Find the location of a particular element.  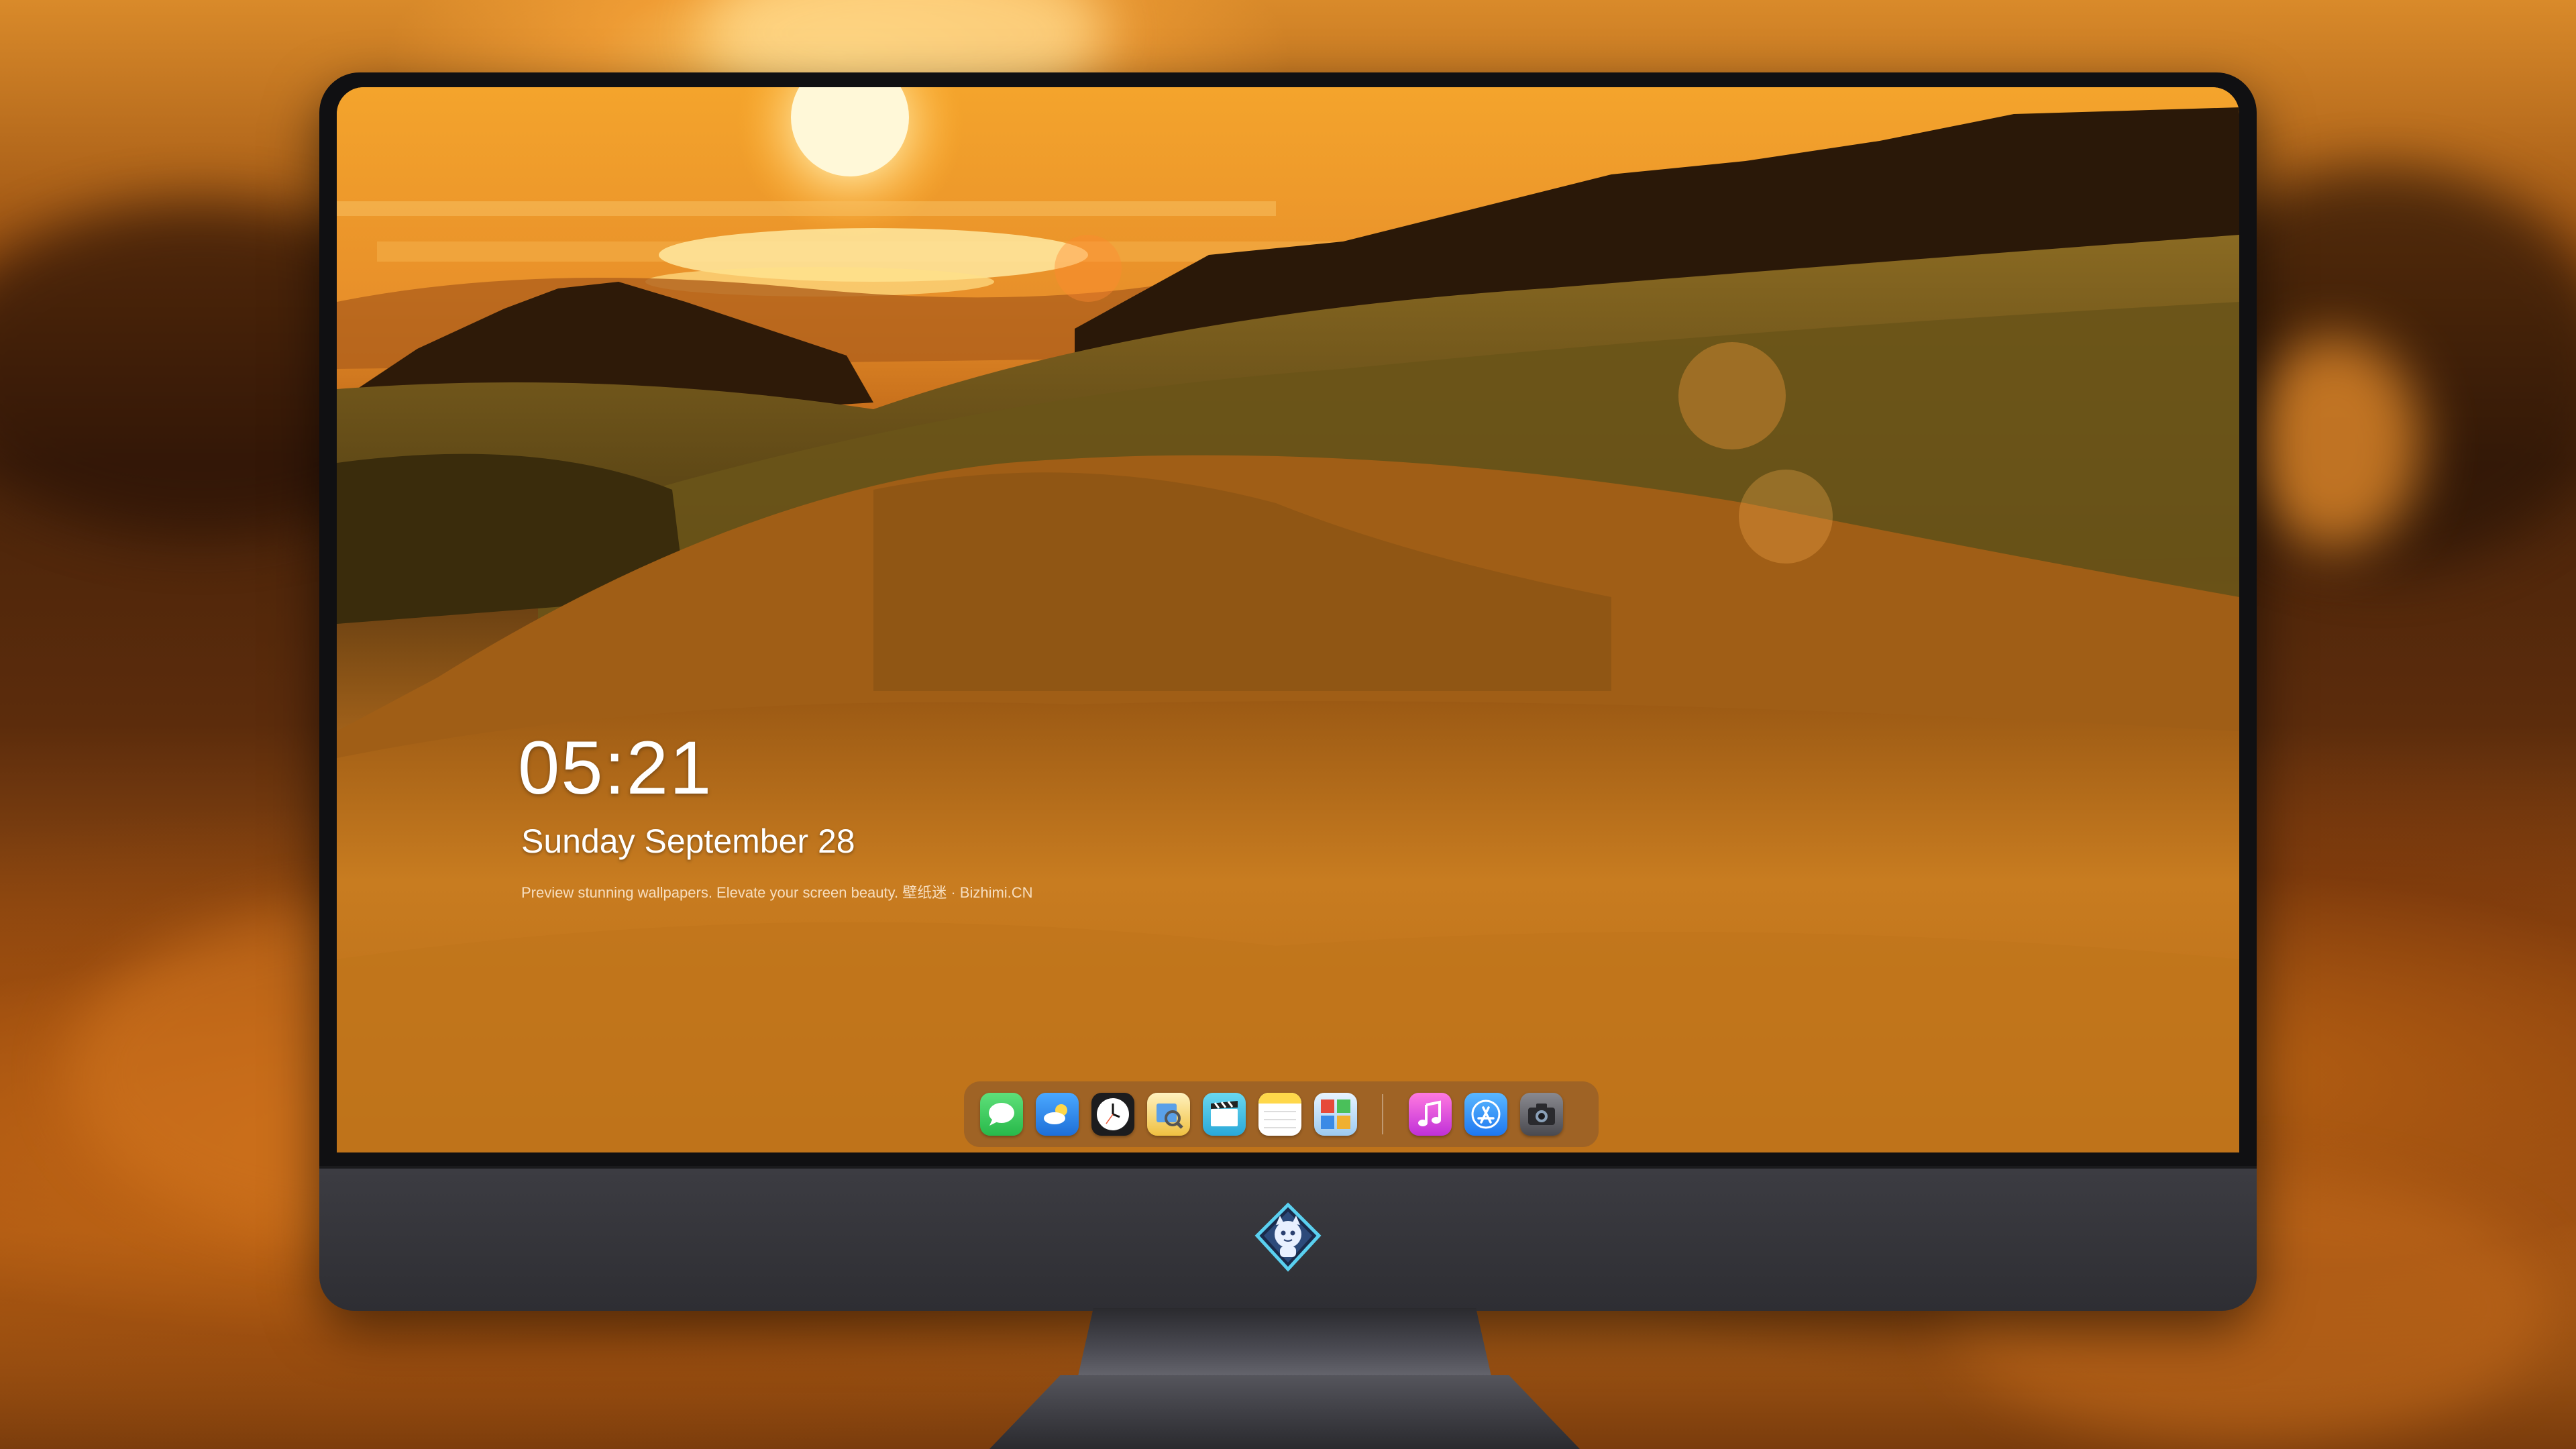

lock-date: Sunday September 28 is located at coordinates (688, 841).